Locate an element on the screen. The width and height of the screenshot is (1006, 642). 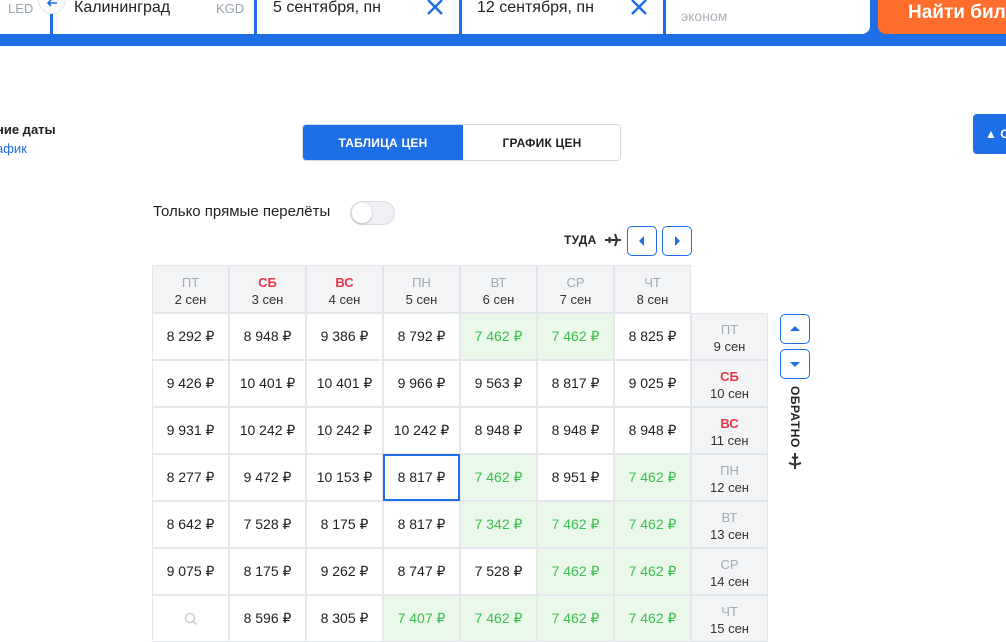
column-header: СБ 3 сен is located at coordinates (267, 289).